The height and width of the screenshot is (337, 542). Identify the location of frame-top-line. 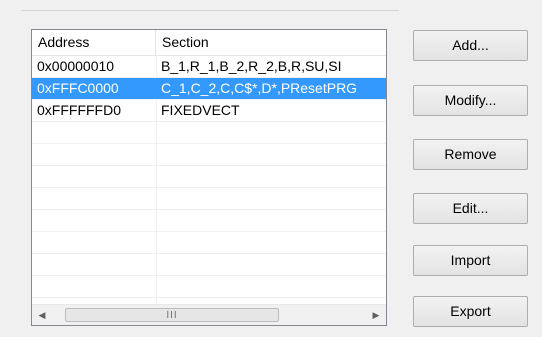
(210, 10).